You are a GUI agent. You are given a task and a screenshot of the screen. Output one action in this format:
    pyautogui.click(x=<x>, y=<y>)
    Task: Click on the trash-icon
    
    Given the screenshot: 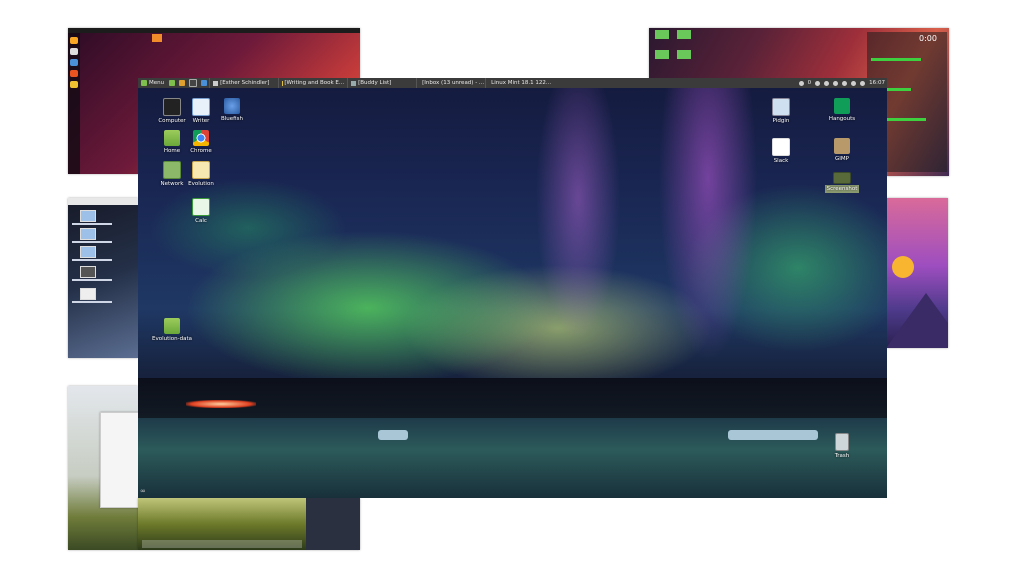 What is the action you would take?
    pyautogui.click(x=842, y=442)
    